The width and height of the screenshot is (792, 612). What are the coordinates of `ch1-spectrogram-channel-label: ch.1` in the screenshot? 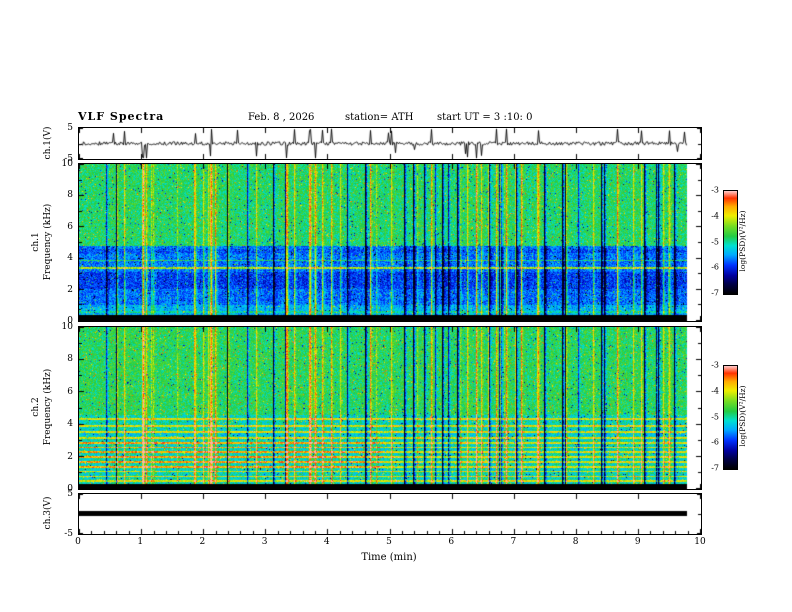 It's located at (36, 242).